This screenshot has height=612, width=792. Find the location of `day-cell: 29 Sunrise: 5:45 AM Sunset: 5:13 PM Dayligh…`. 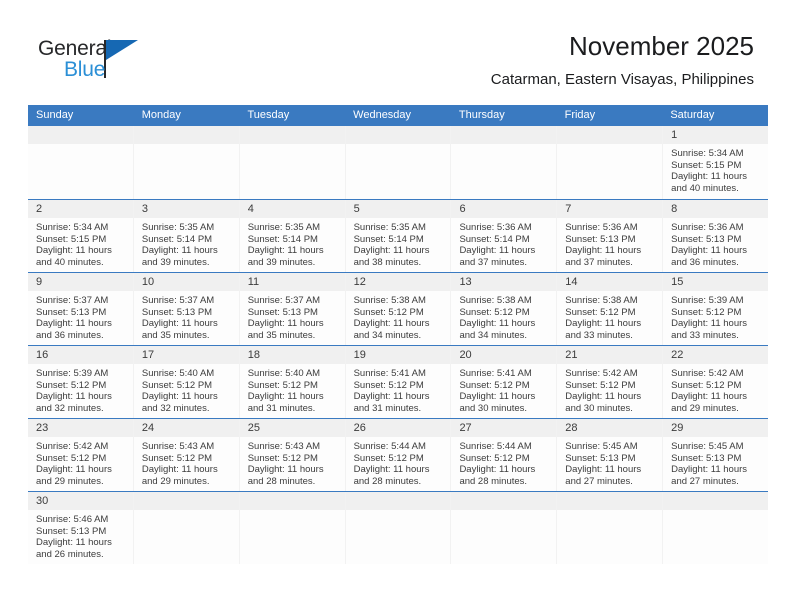

day-cell: 29 Sunrise: 5:45 AM Sunset: 5:13 PM Dayligh… is located at coordinates (715, 455).